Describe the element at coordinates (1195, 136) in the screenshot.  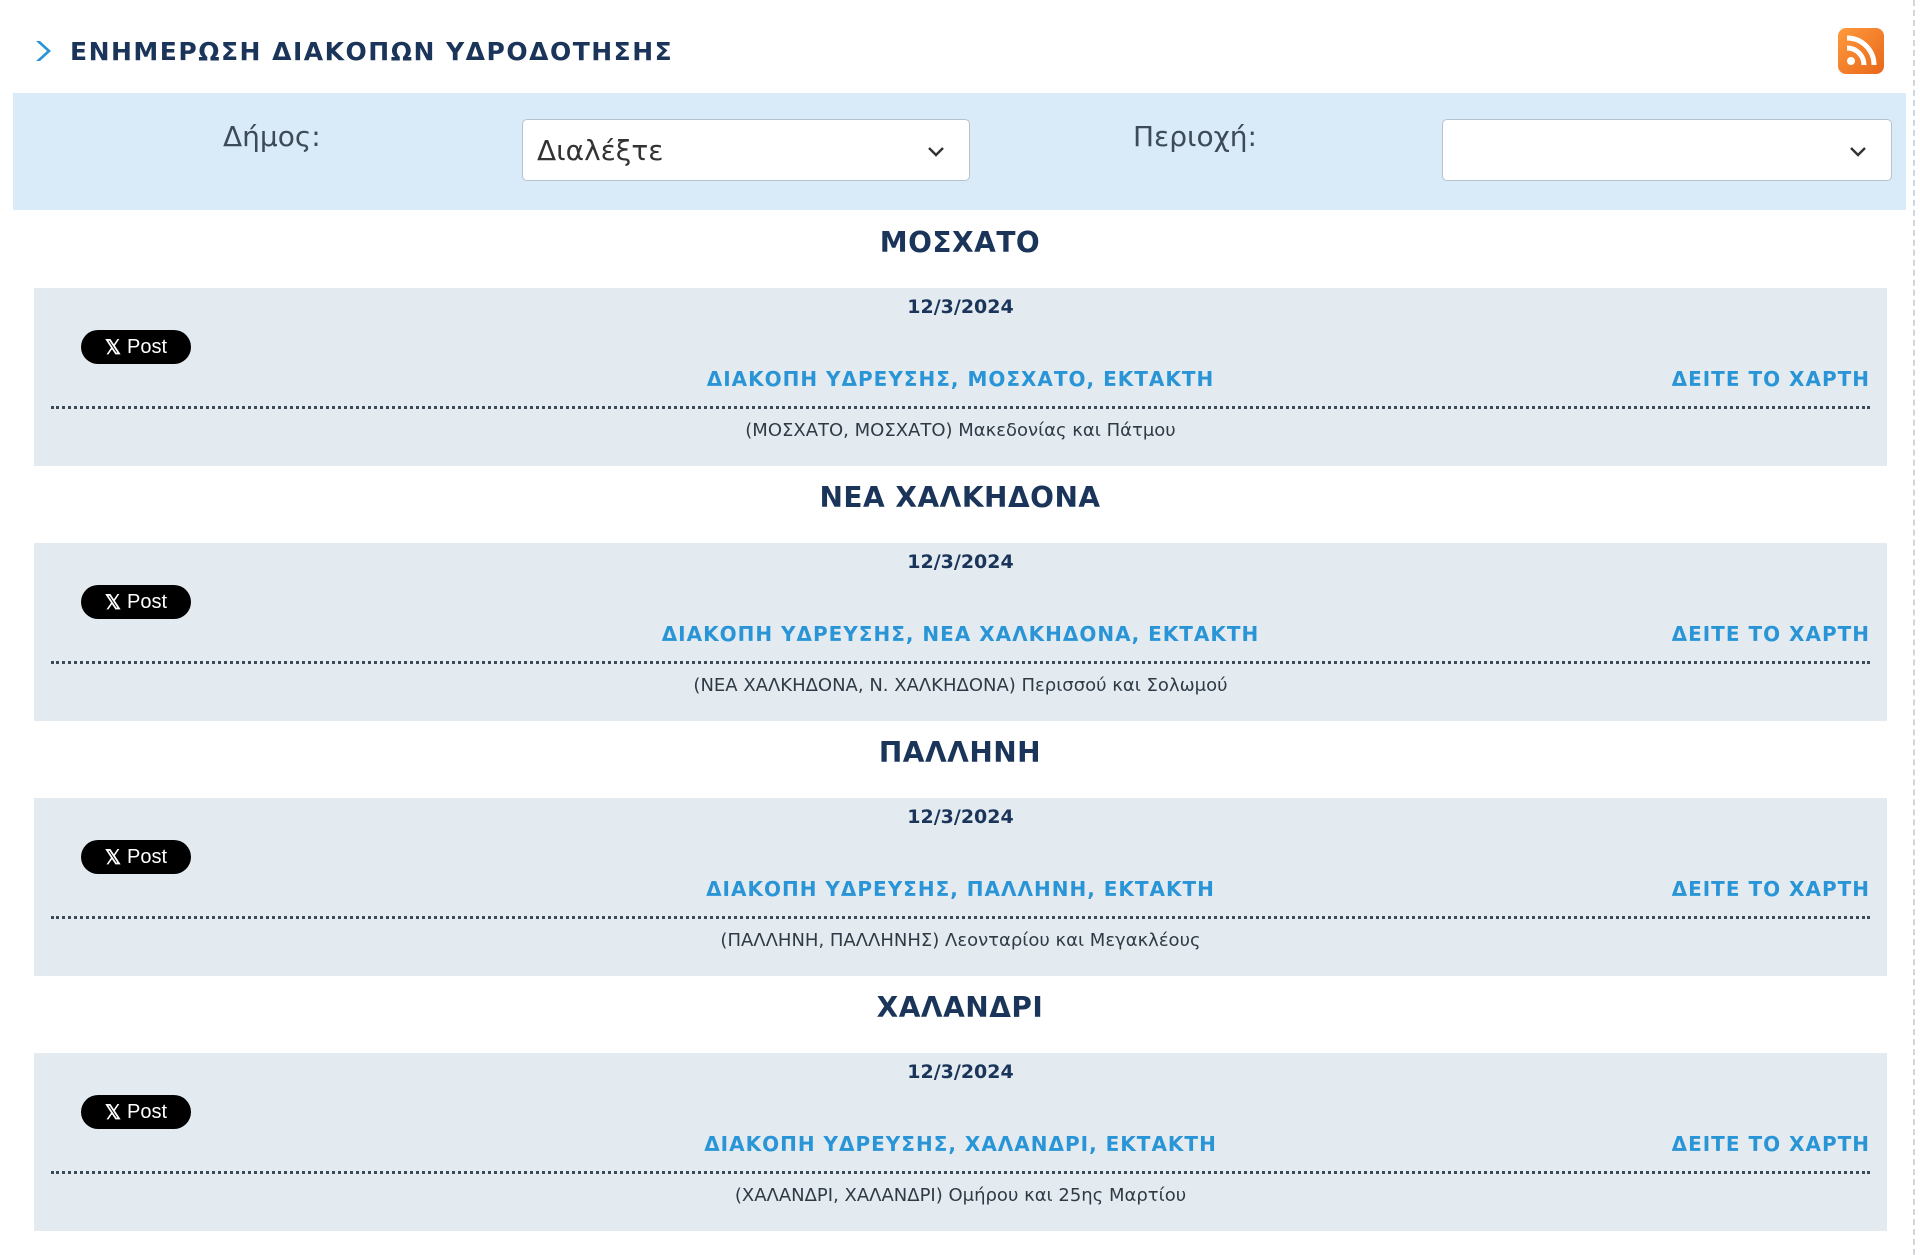
I see `area-label: Περιοχή:` at that location.